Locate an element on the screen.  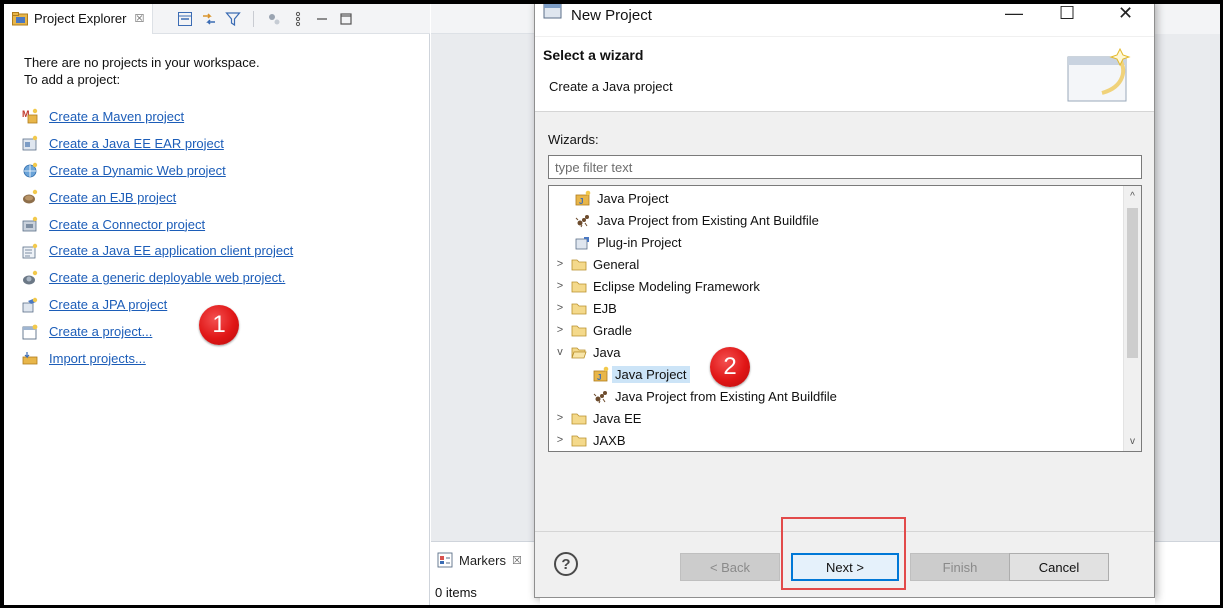
message-line: To add a project: is located at coordinates (72, 79).